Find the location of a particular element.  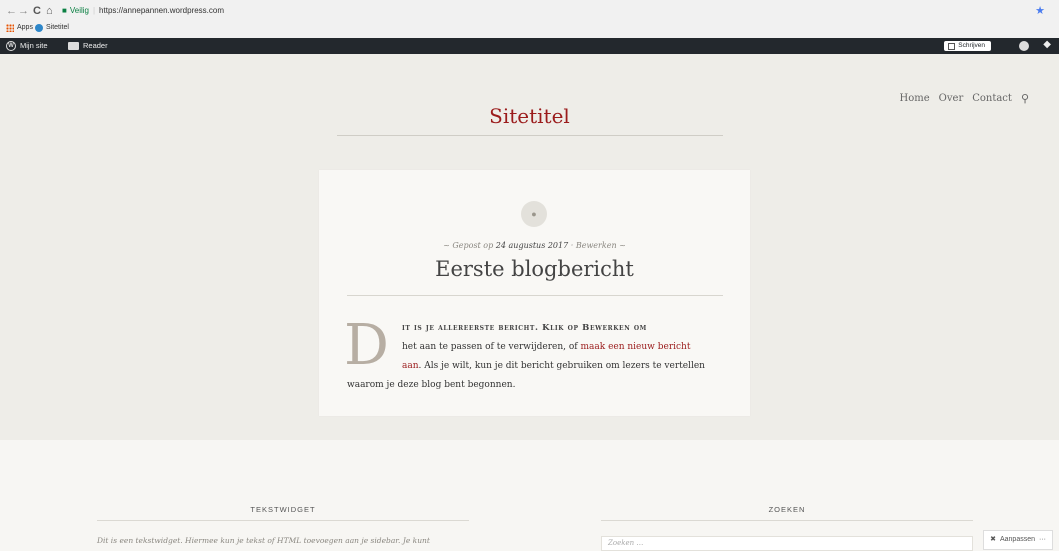

search-widget-divider is located at coordinates (787, 520).